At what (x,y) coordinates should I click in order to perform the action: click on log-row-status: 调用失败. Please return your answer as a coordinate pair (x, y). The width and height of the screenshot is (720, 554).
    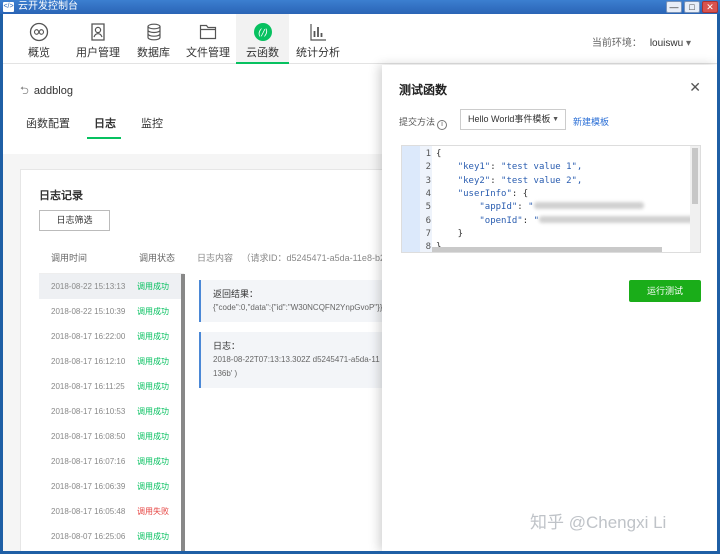
    Looking at the image, I should click on (153, 511).